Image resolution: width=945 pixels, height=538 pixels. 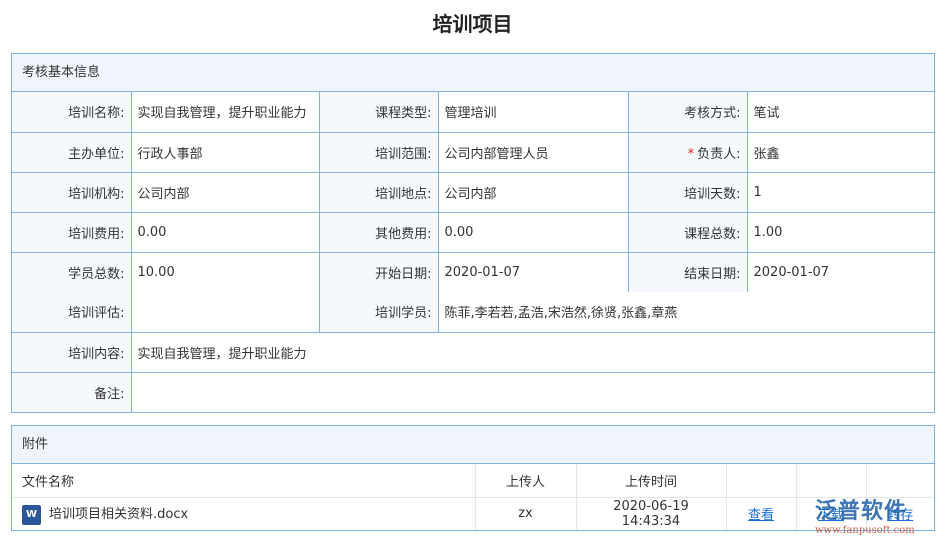 I want to click on field-label: 培训范围:, so click(x=378, y=152).